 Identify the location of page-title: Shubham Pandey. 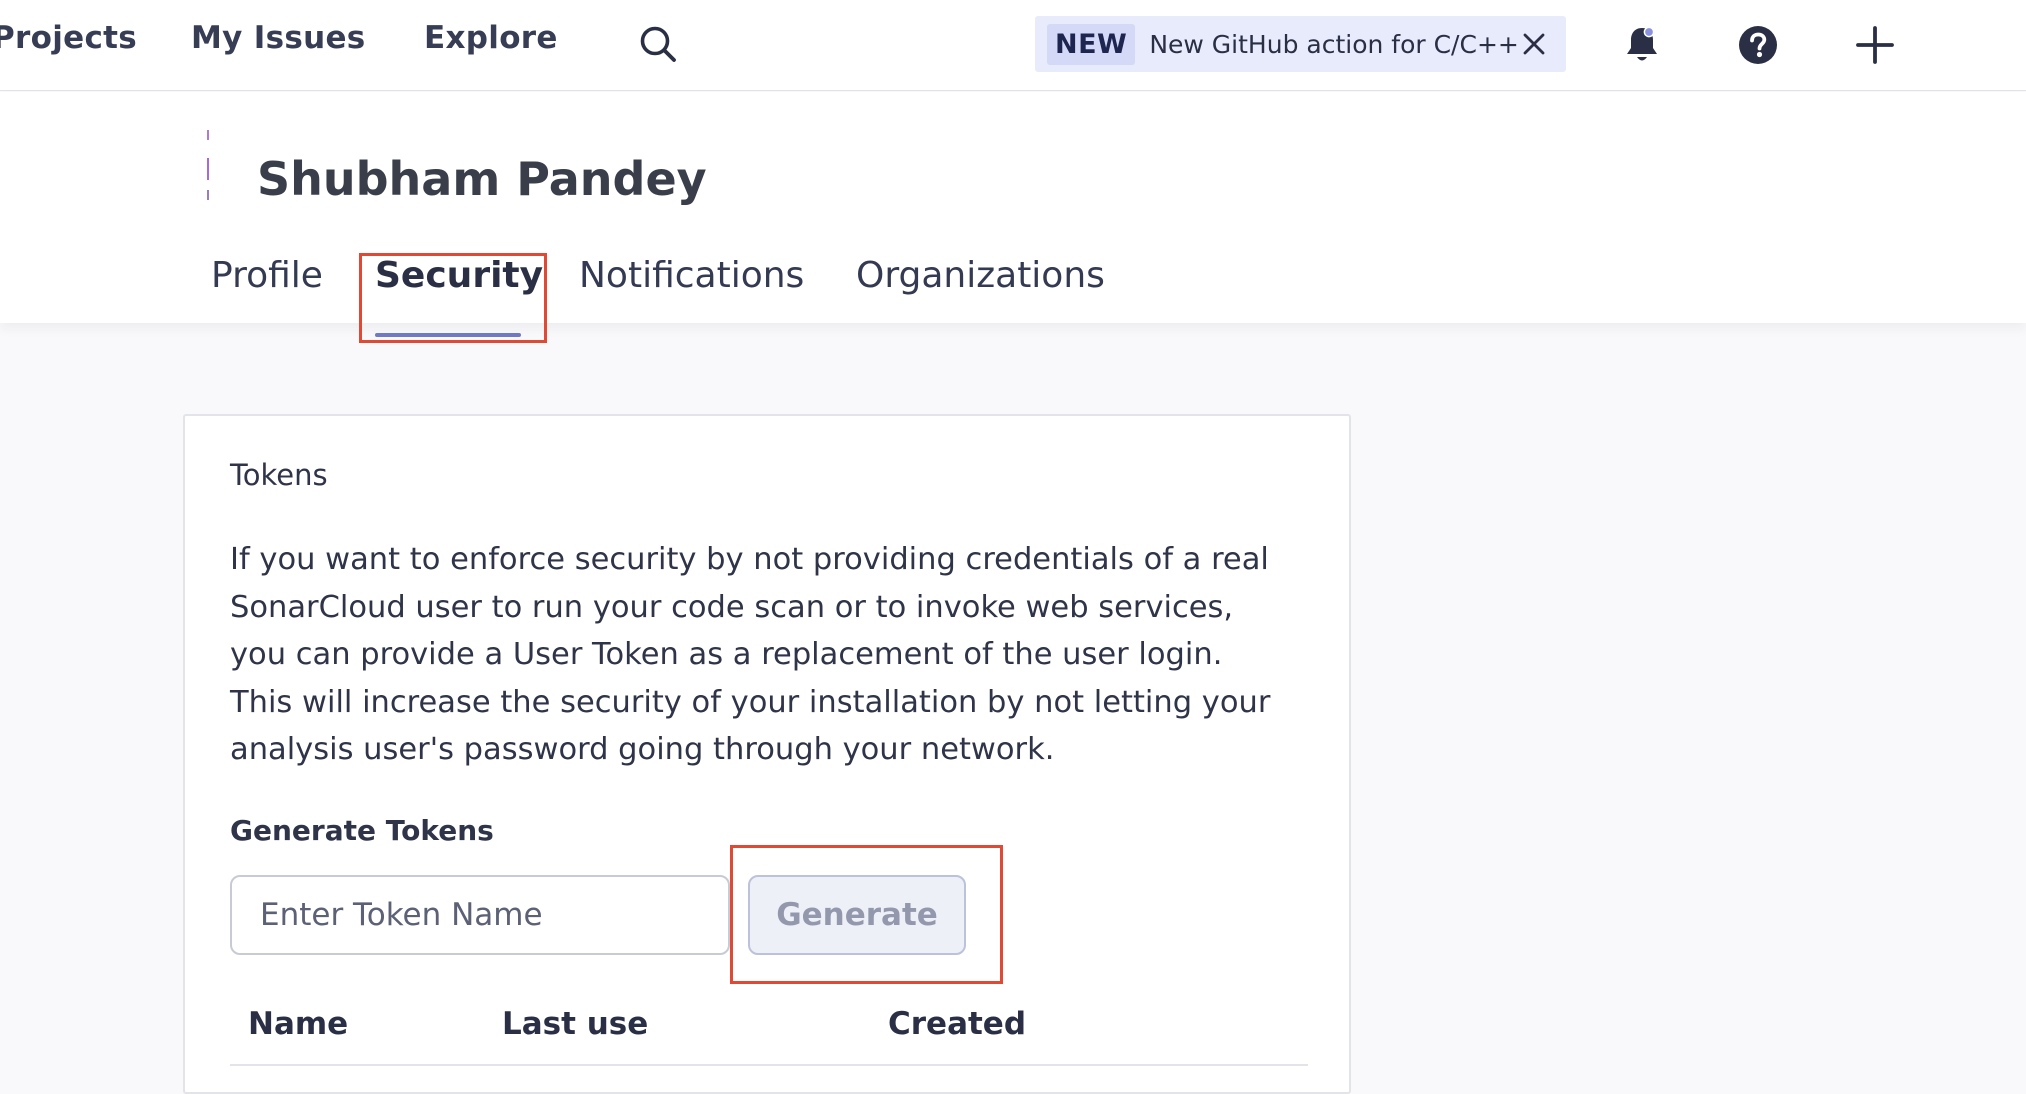
(482, 179).